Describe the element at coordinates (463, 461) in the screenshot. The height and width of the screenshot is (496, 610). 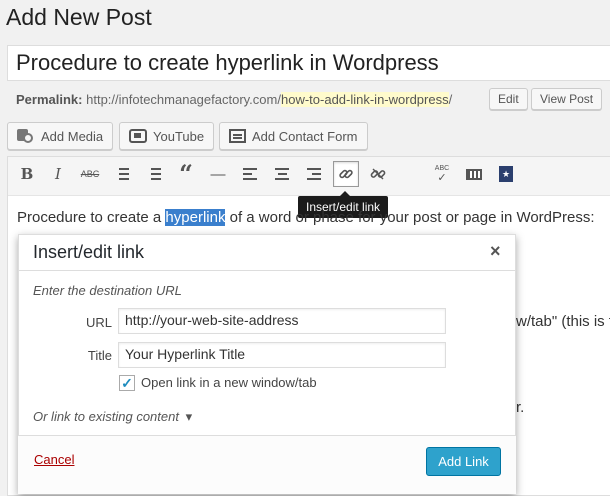
I see `add-link-button: Add Link` at that location.